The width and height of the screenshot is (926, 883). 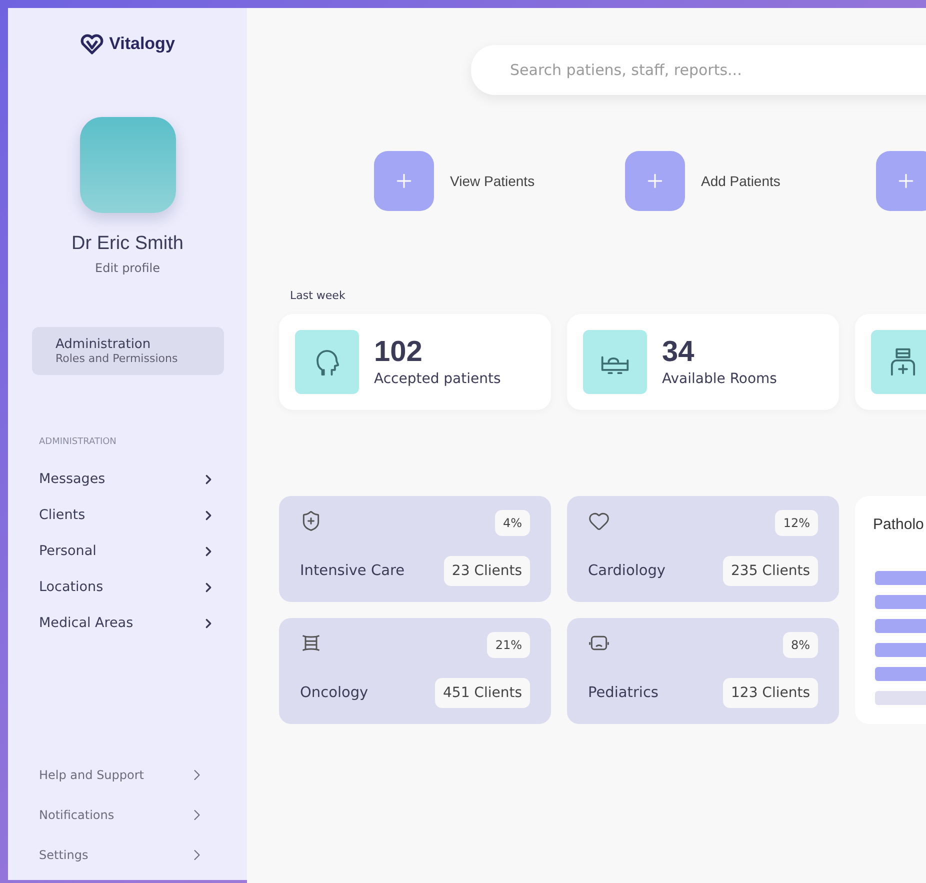 What do you see at coordinates (703, 671) in the screenshot?
I see `department-card: 8% Pediatrics 123 Clients` at bounding box center [703, 671].